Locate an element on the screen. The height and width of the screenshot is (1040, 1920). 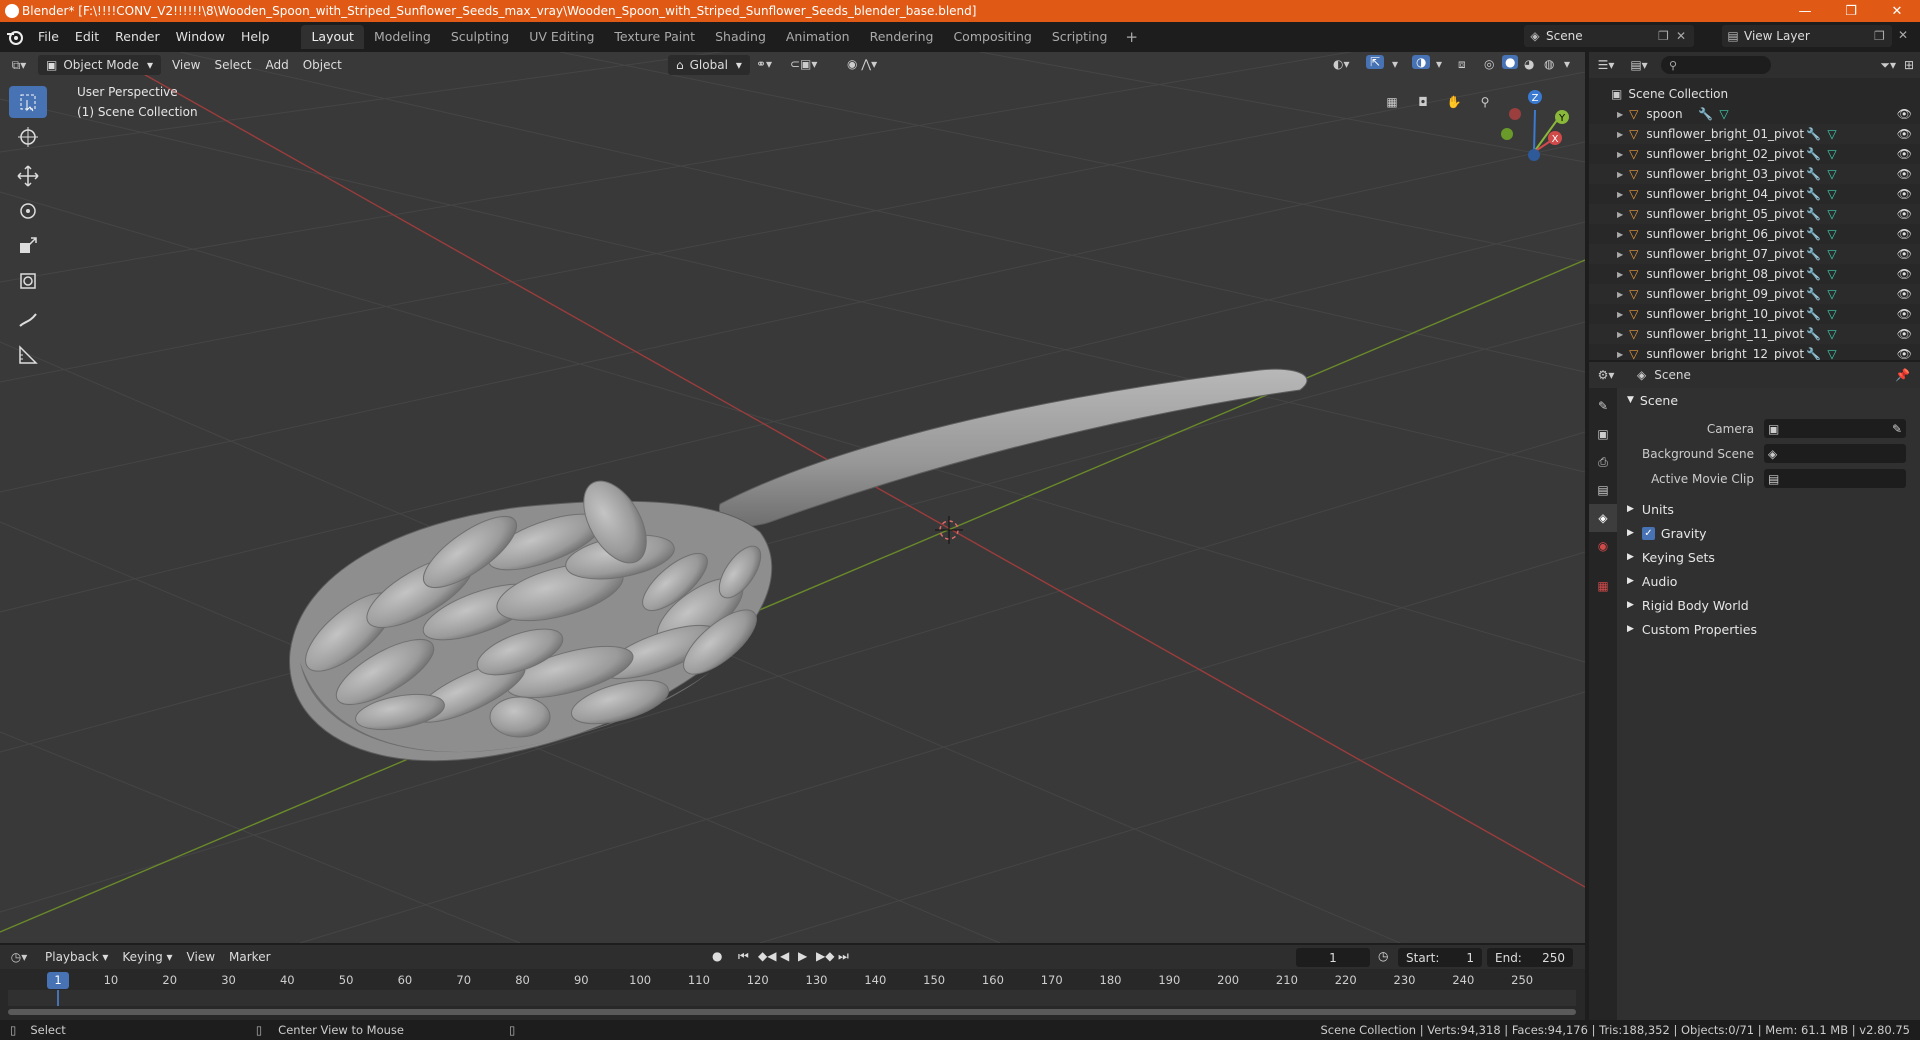
current-frame-indicator: 1 is located at coordinates (58, 980).